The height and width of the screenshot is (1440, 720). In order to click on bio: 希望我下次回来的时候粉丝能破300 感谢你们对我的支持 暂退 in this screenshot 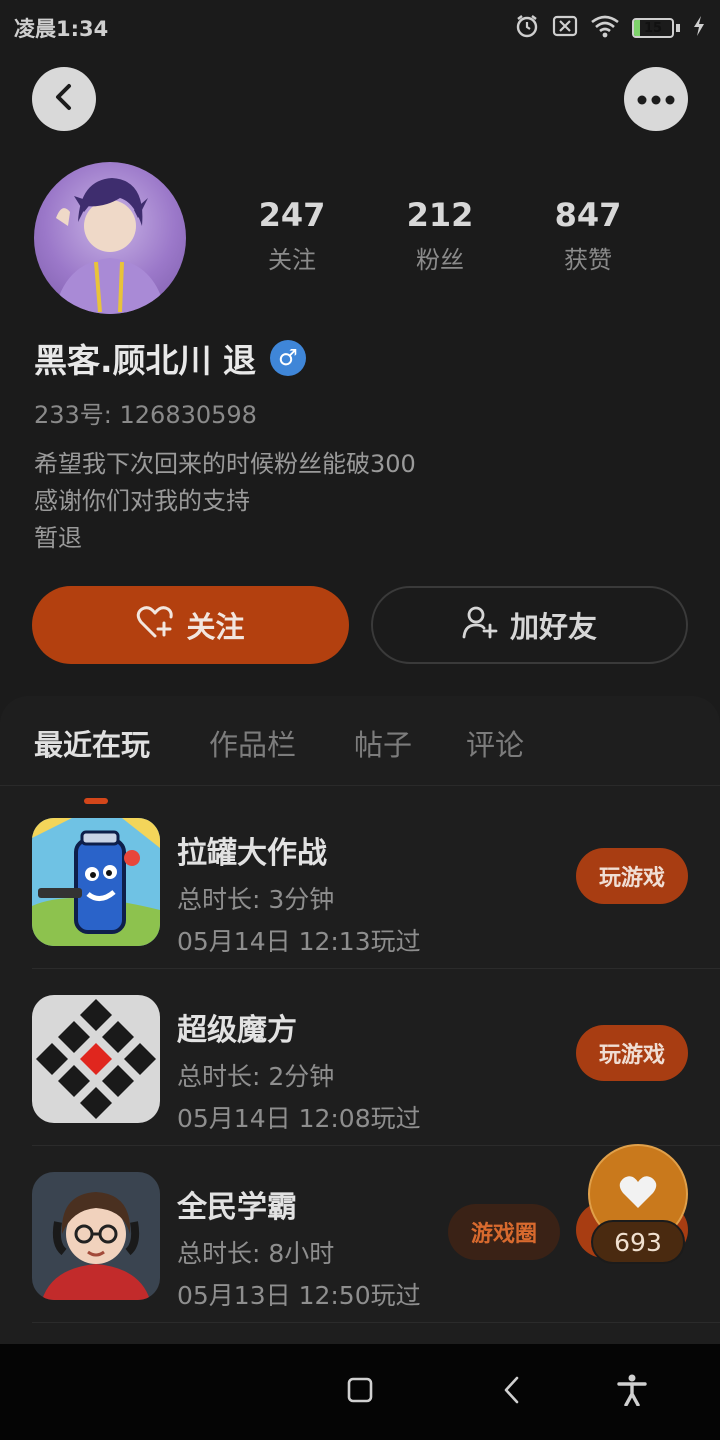, I will do `click(225, 501)`.